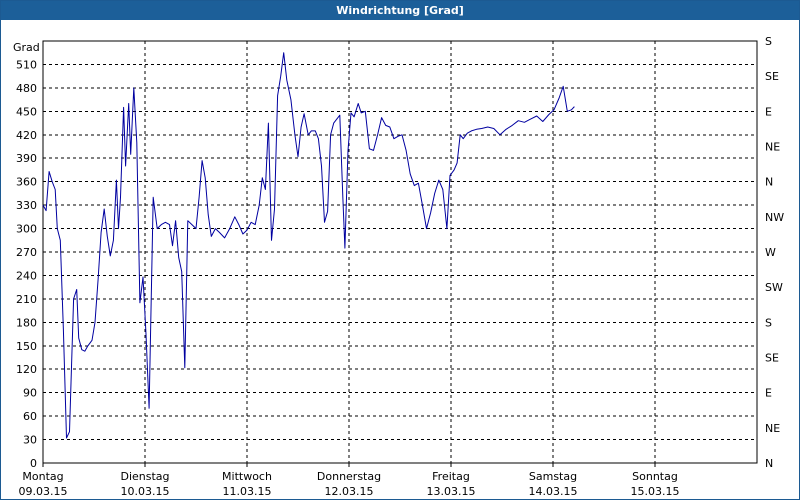 This screenshot has width=800, height=500. Describe the element at coordinates (26, 158) in the screenshot. I see `y-tick-label: 390` at that location.